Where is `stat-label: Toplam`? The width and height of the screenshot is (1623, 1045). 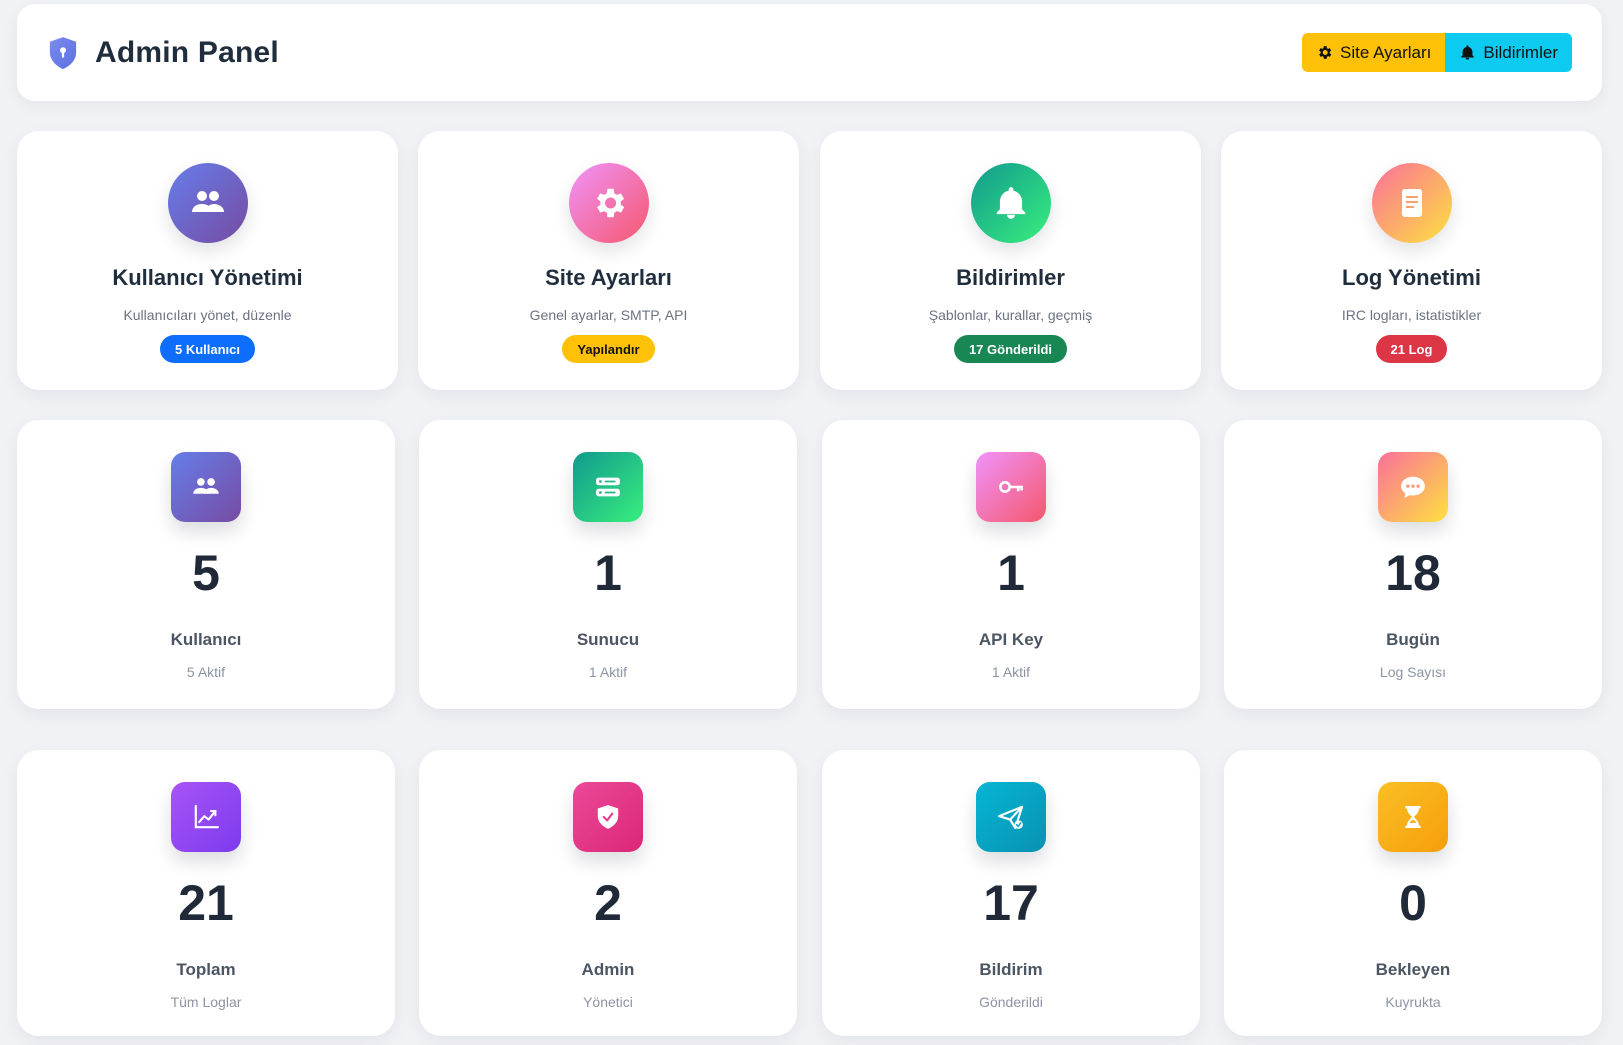
stat-label: Toplam is located at coordinates (206, 969).